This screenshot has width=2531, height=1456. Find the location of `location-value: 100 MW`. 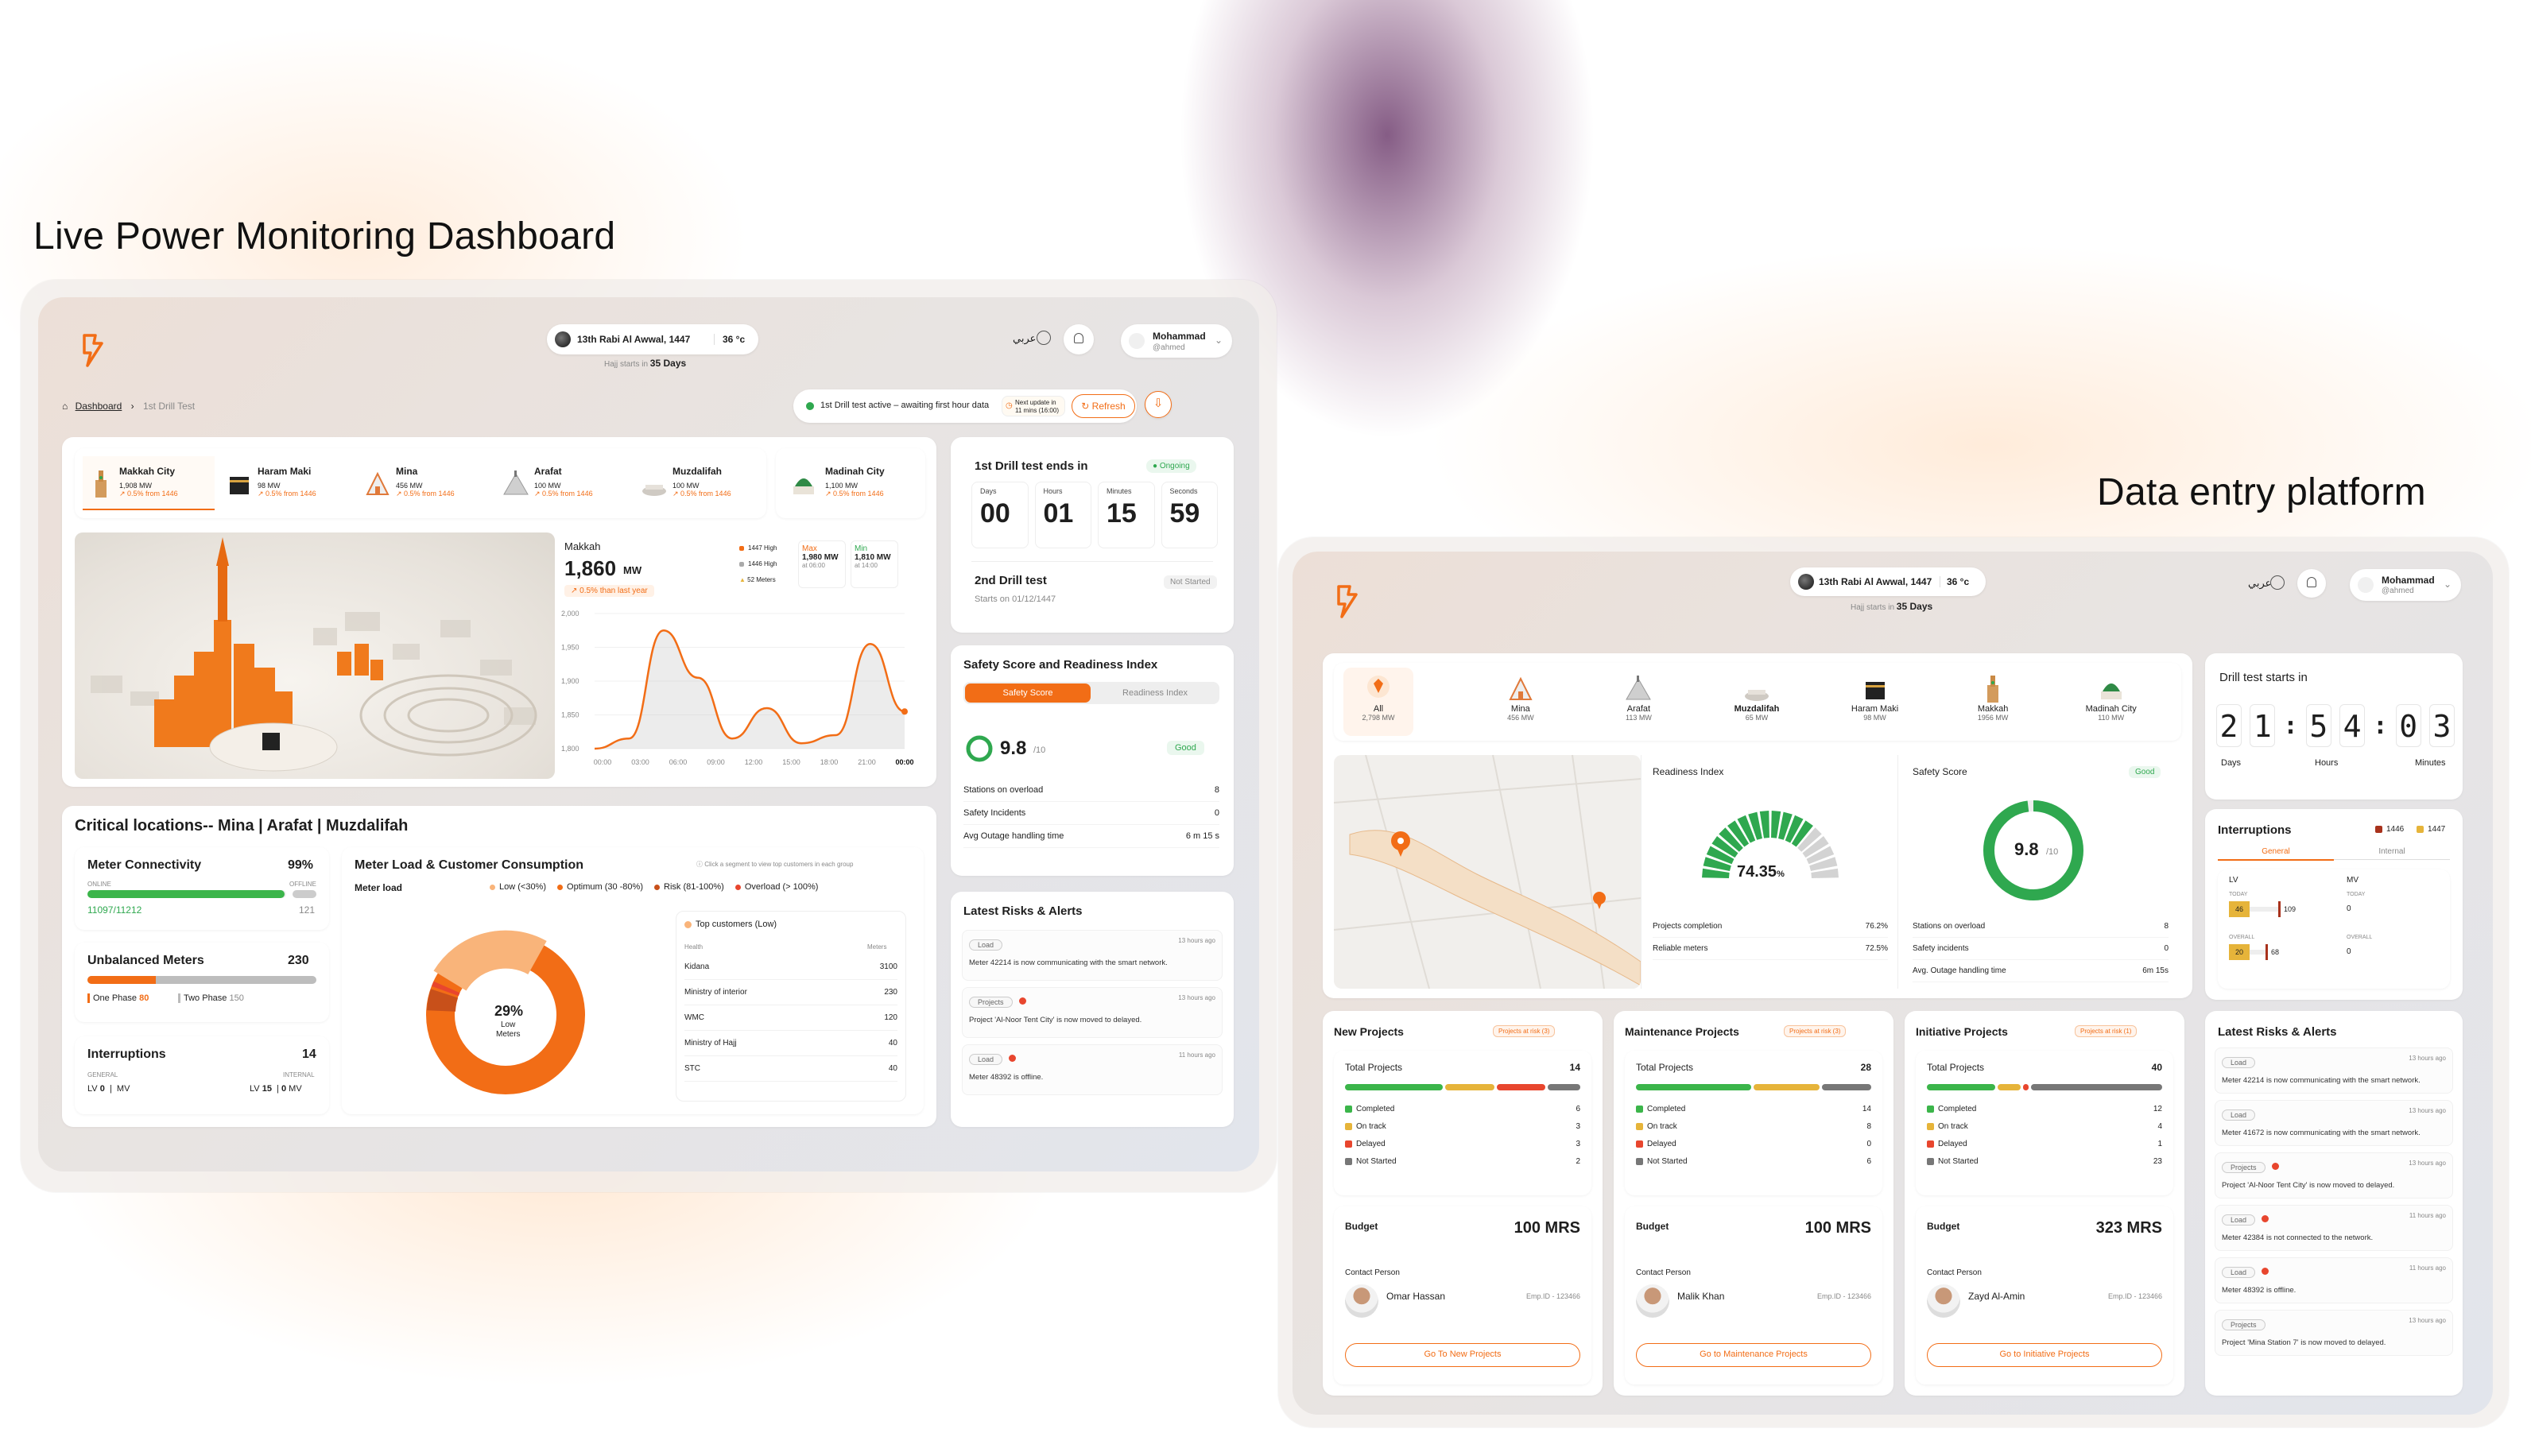

location-value: 100 MW is located at coordinates (686, 486).